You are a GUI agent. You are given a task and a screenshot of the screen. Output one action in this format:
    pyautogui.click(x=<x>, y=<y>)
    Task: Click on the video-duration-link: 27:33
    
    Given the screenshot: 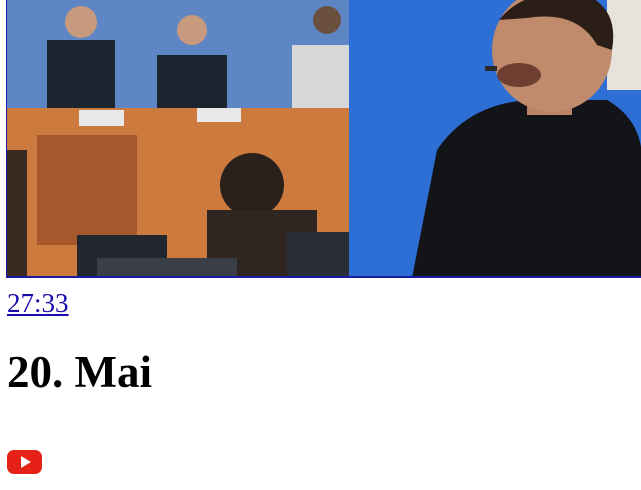 What is the action you would take?
    pyautogui.click(x=38, y=303)
    